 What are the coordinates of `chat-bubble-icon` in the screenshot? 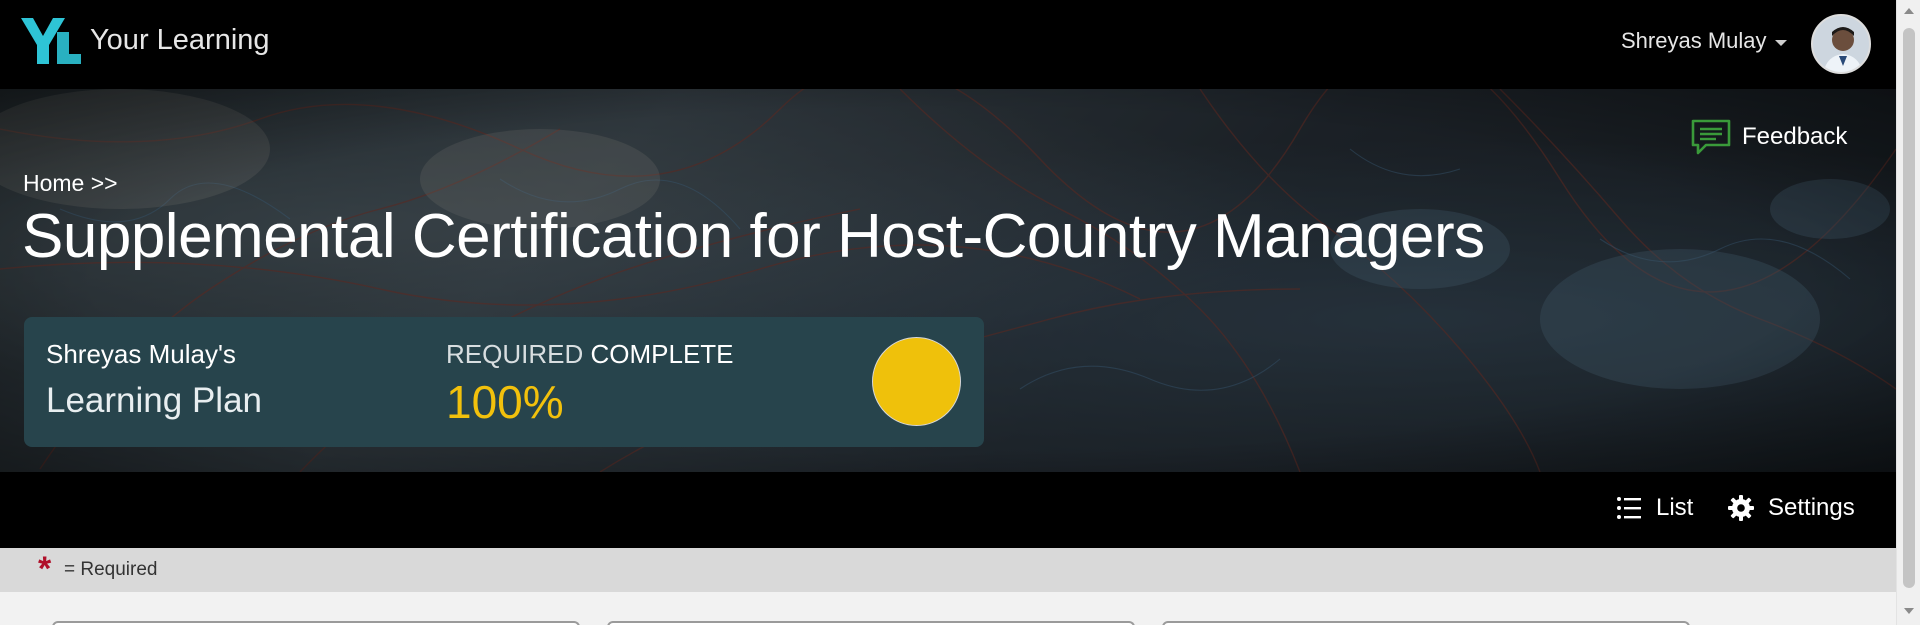 It's located at (1711, 137).